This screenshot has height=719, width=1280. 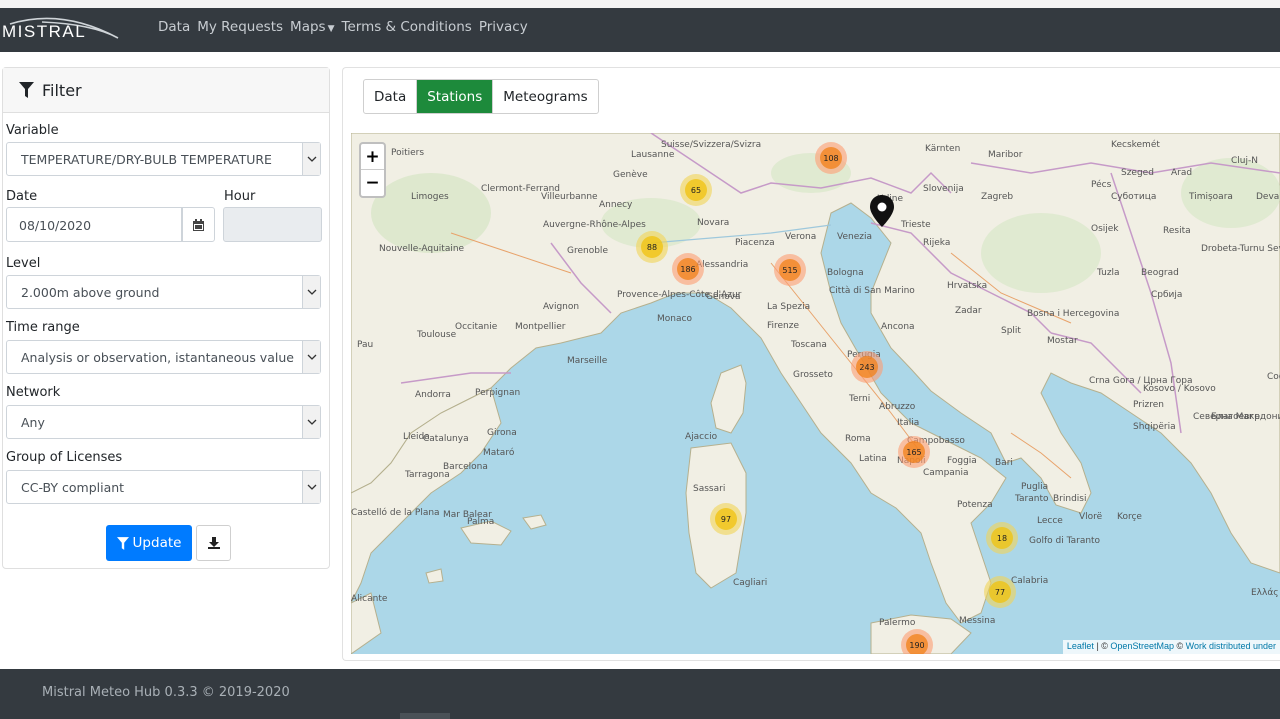 I want to click on filter-header: Filter, so click(x=166, y=90).